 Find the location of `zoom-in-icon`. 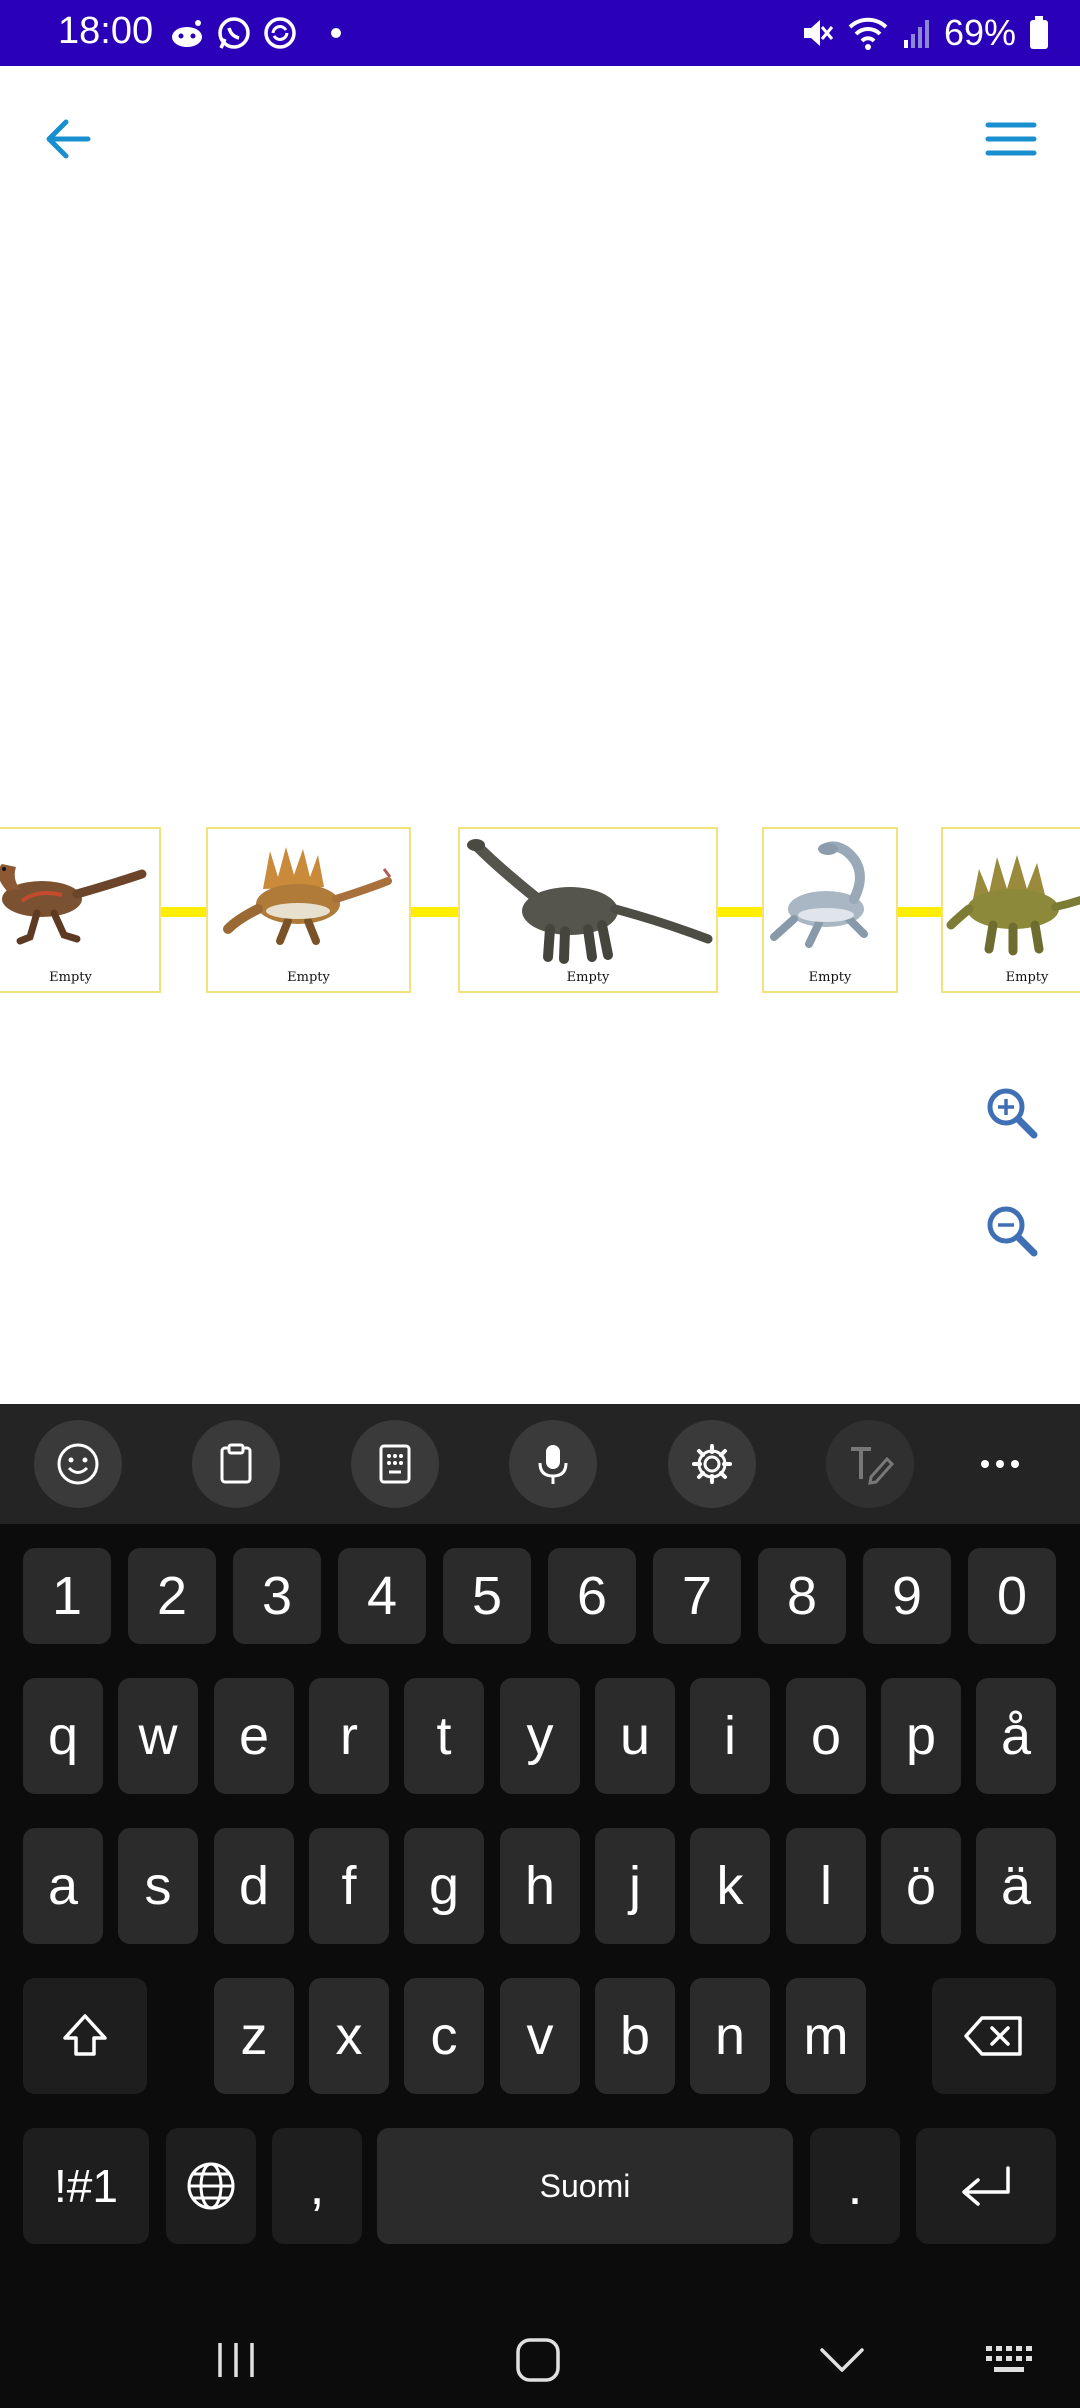

zoom-in-icon is located at coordinates (1012, 1113).